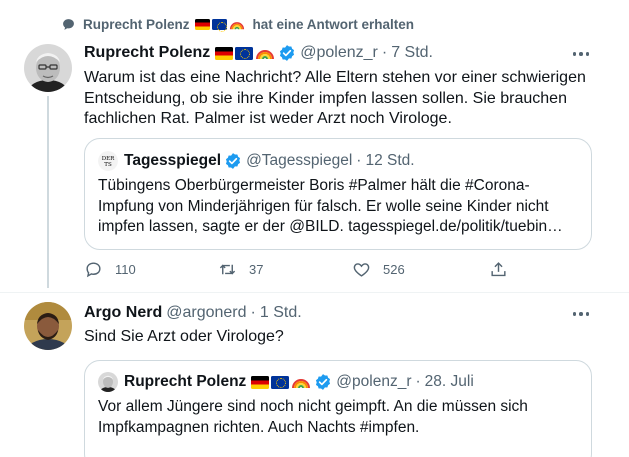 This screenshot has width=629, height=457. I want to click on tweet-divider, so click(314, 292).